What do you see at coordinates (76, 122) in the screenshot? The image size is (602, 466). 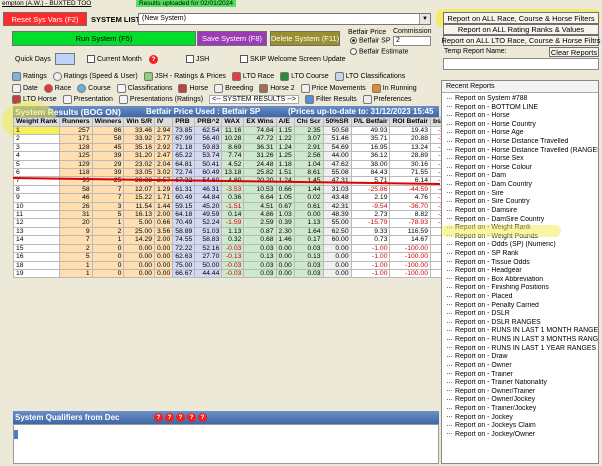 I see `col-header: Runners` at bounding box center [76, 122].